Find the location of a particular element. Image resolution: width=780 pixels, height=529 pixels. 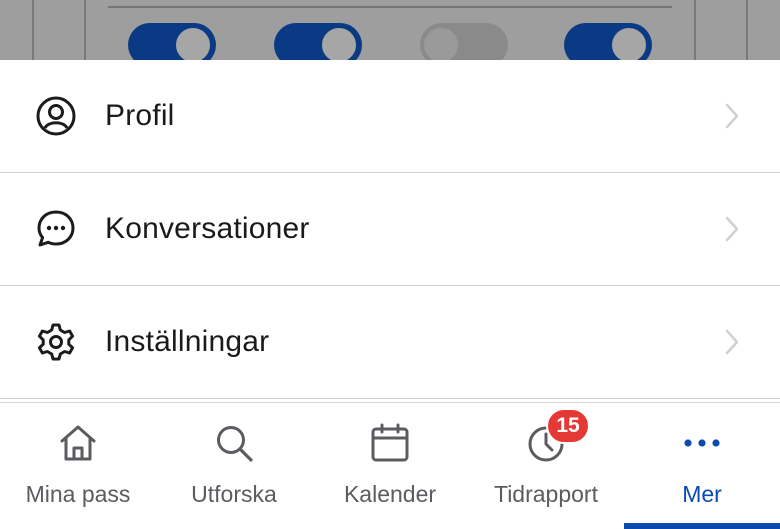

tab-kalender: Kalender is located at coordinates (390, 466).